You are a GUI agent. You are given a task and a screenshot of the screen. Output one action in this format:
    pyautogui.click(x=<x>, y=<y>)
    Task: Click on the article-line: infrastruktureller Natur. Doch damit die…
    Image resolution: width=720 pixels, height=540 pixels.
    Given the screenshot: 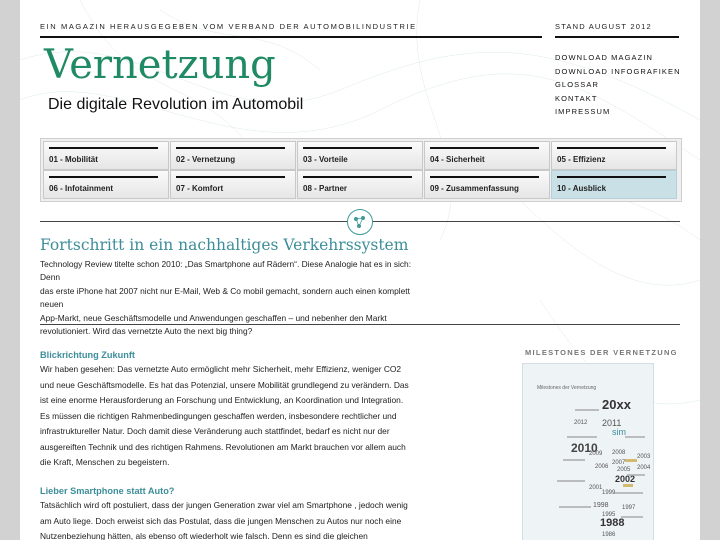 What is the action you would take?
    pyautogui.click(x=215, y=431)
    